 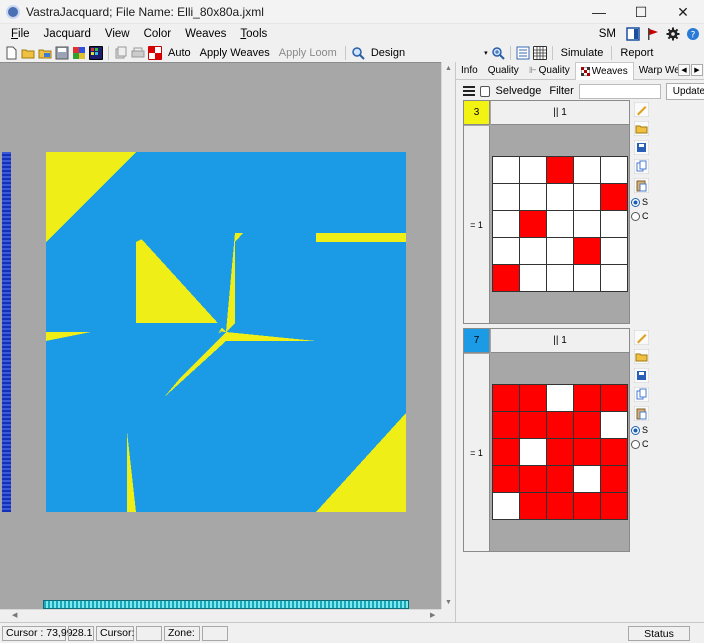 I want to click on close-button: ✕, so click(x=683, y=12).